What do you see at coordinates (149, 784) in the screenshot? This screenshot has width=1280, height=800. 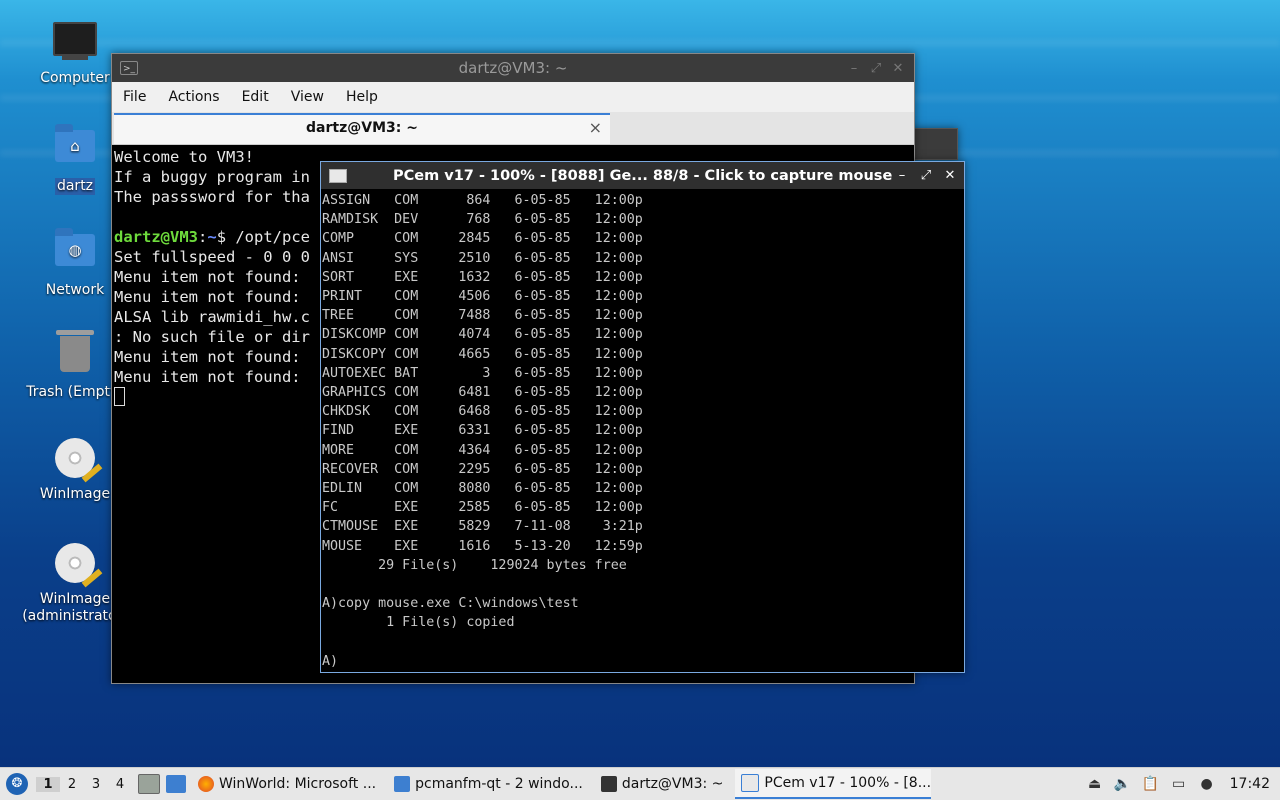 I see `show-desktop-icon` at bounding box center [149, 784].